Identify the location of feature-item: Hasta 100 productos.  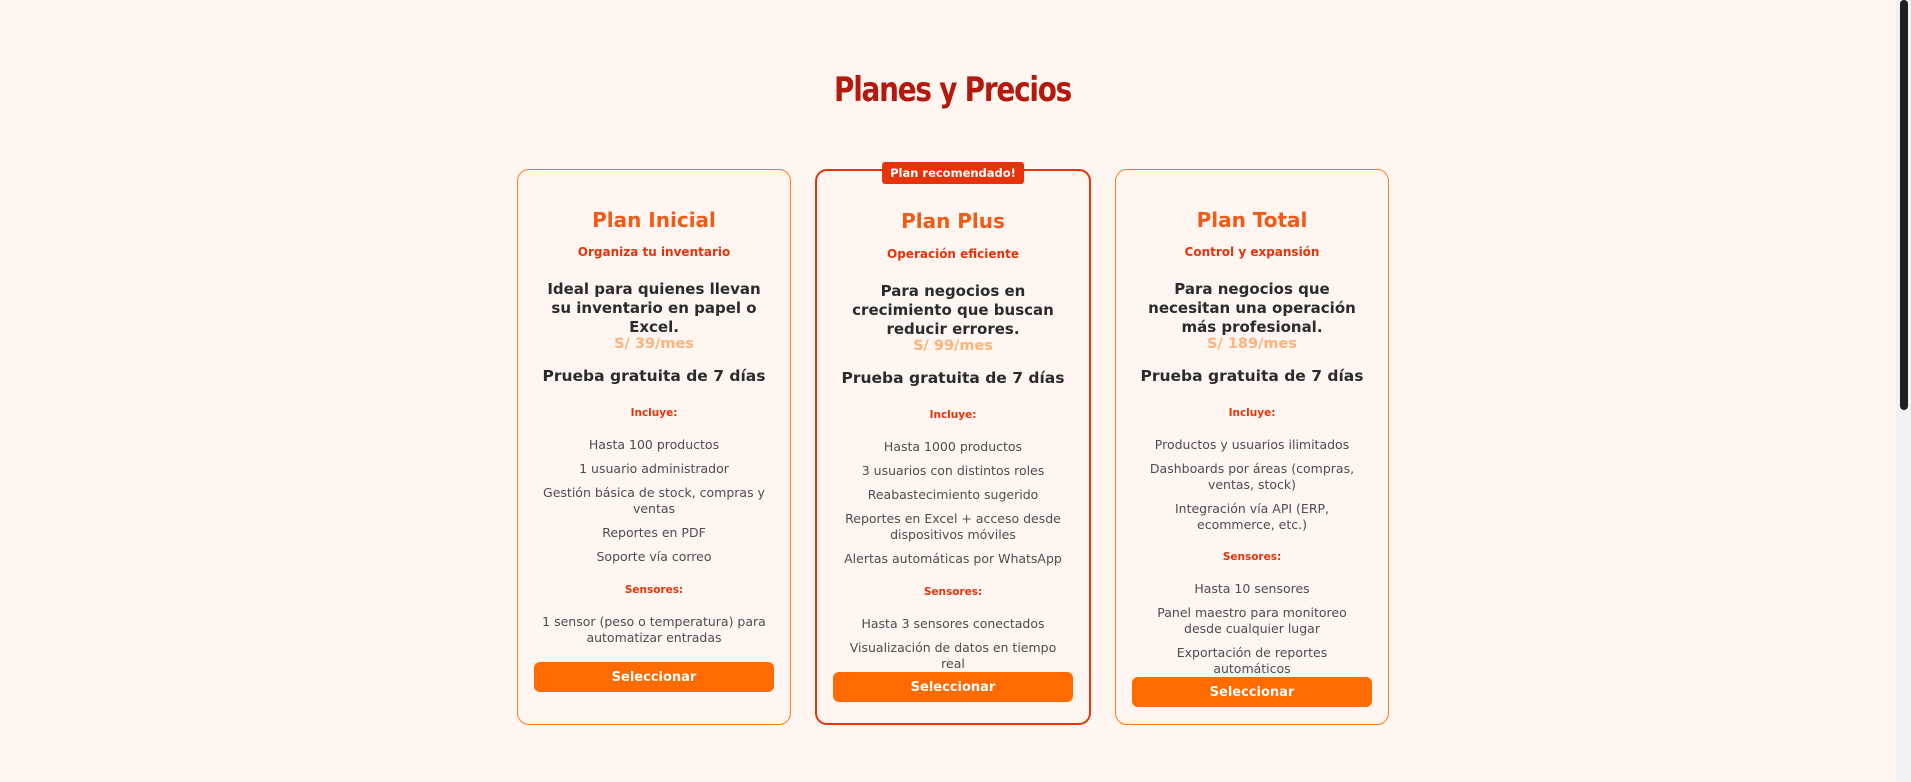
(654, 444).